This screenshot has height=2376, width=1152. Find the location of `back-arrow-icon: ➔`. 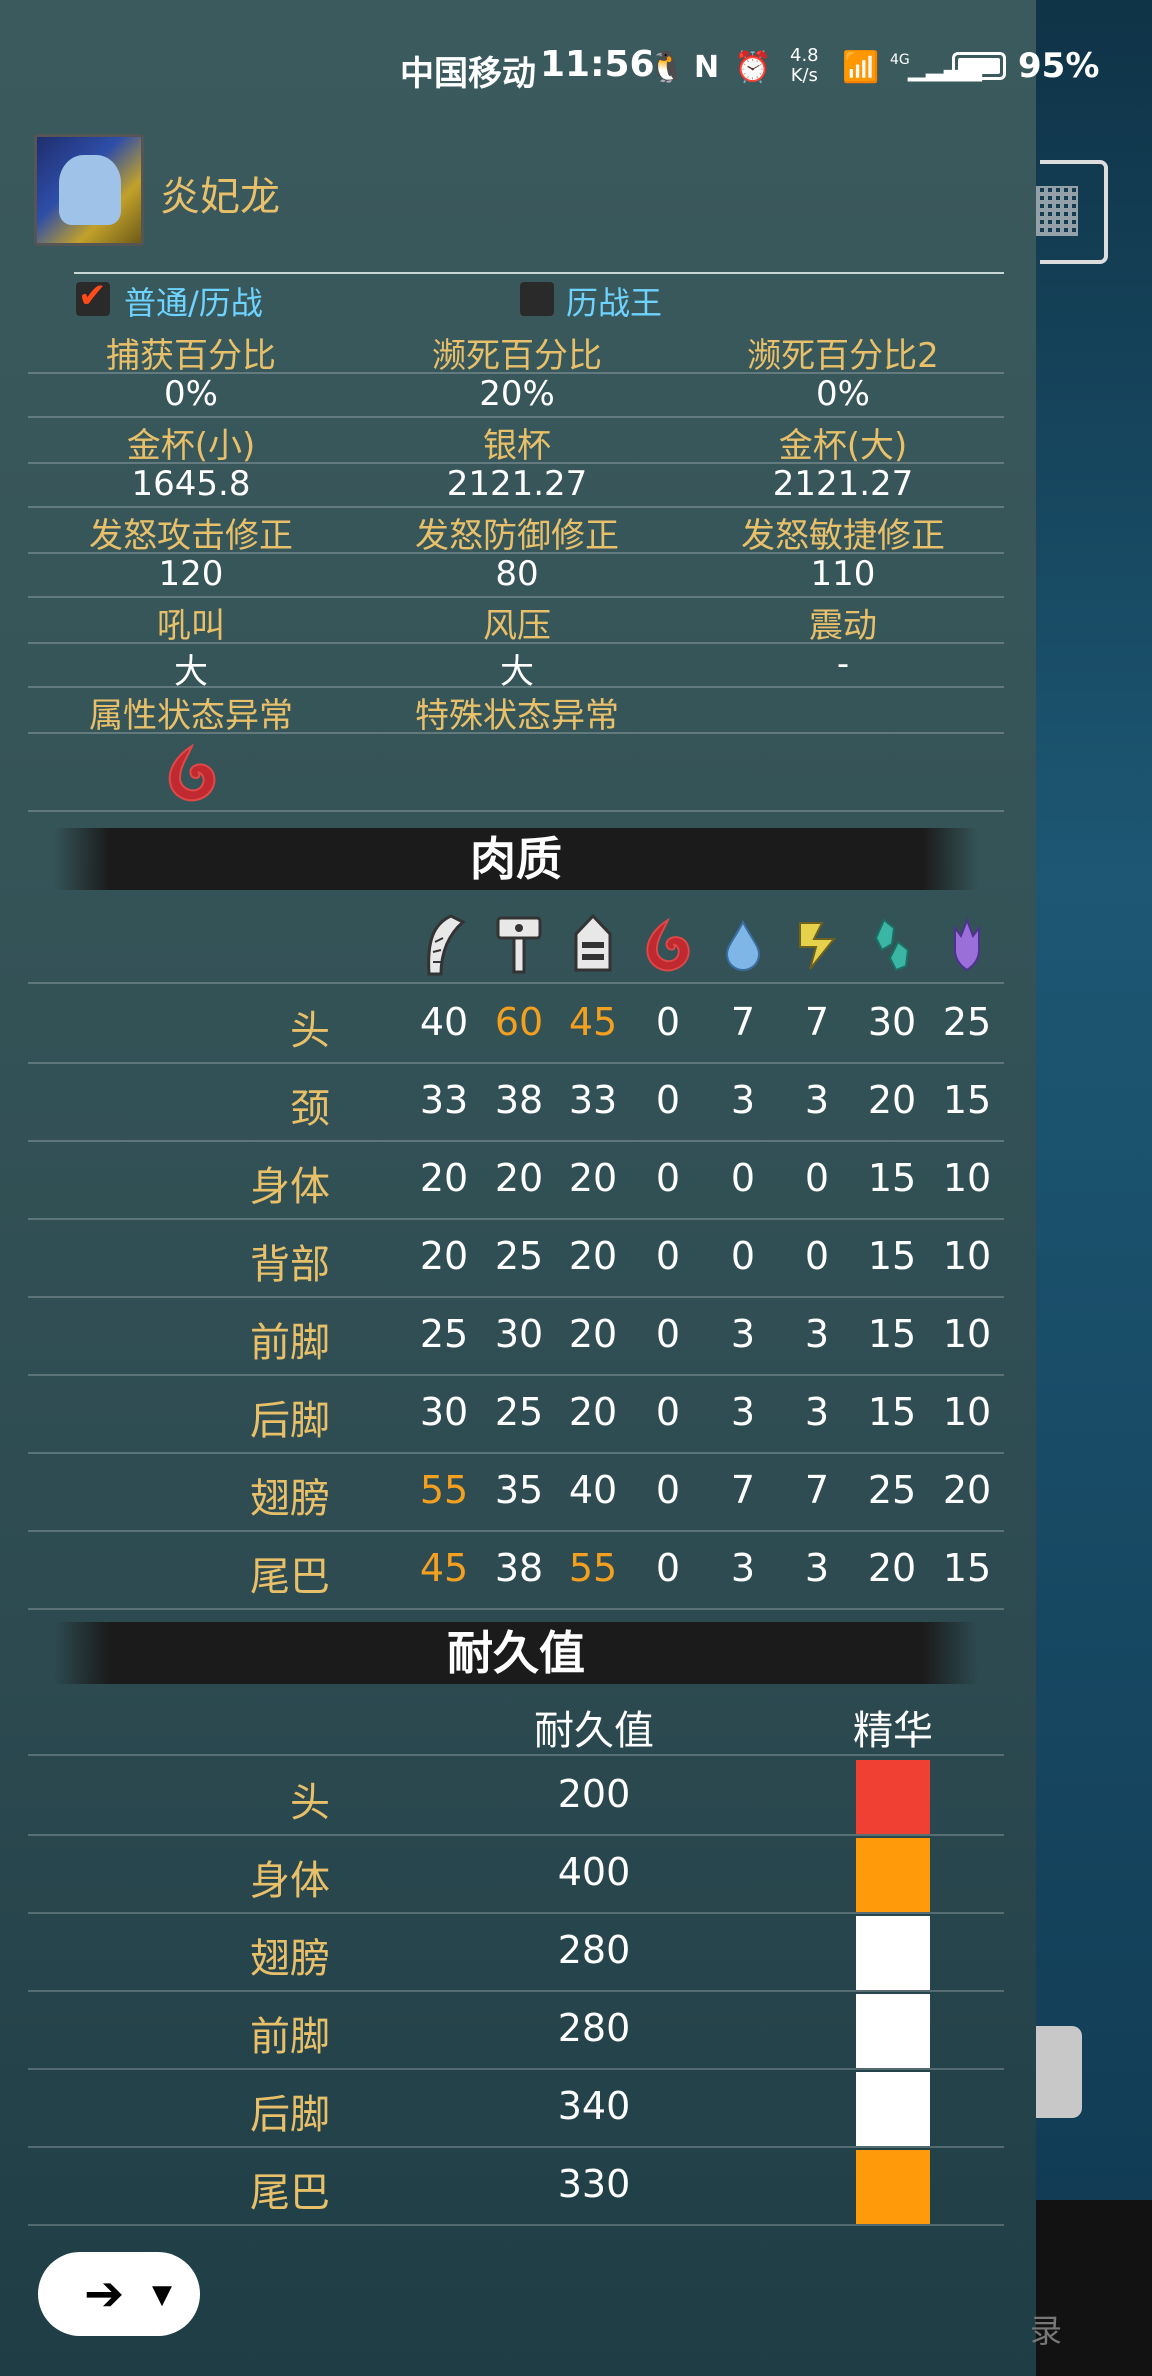

back-arrow-icon: ➔ is located at coordinates (104, 2294).